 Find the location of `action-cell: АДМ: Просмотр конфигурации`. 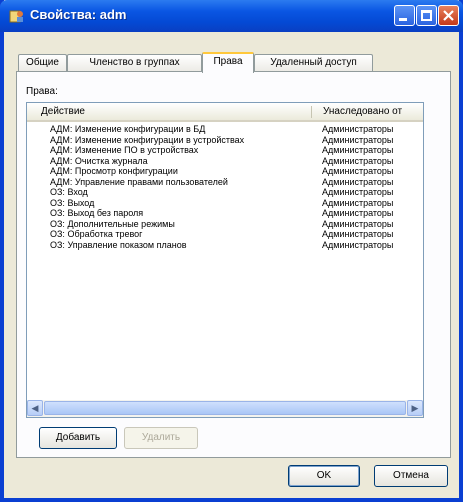

action-cell: АДМ: Просмотр конфигурации is located at coordinates (114, 171).